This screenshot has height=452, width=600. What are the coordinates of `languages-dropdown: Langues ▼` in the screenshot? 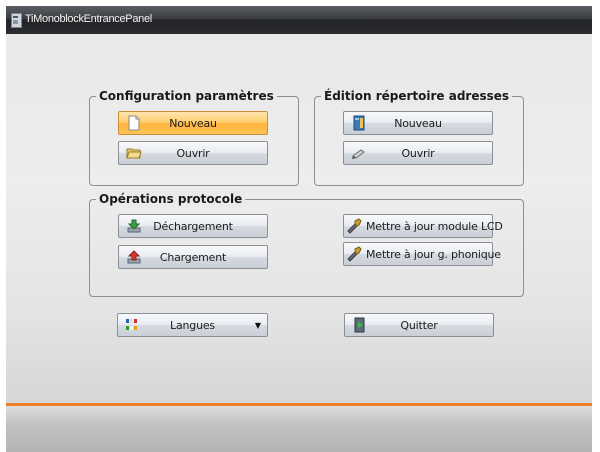 It's located at (192, 325).